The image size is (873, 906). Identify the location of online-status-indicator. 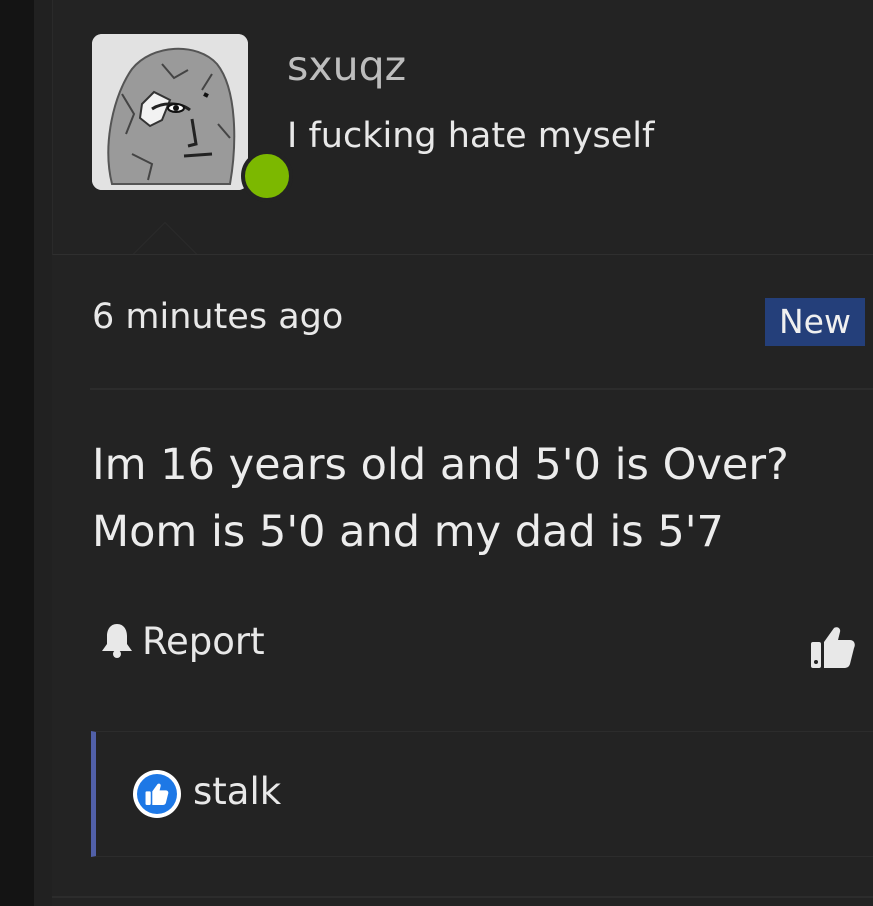
(267, 176).